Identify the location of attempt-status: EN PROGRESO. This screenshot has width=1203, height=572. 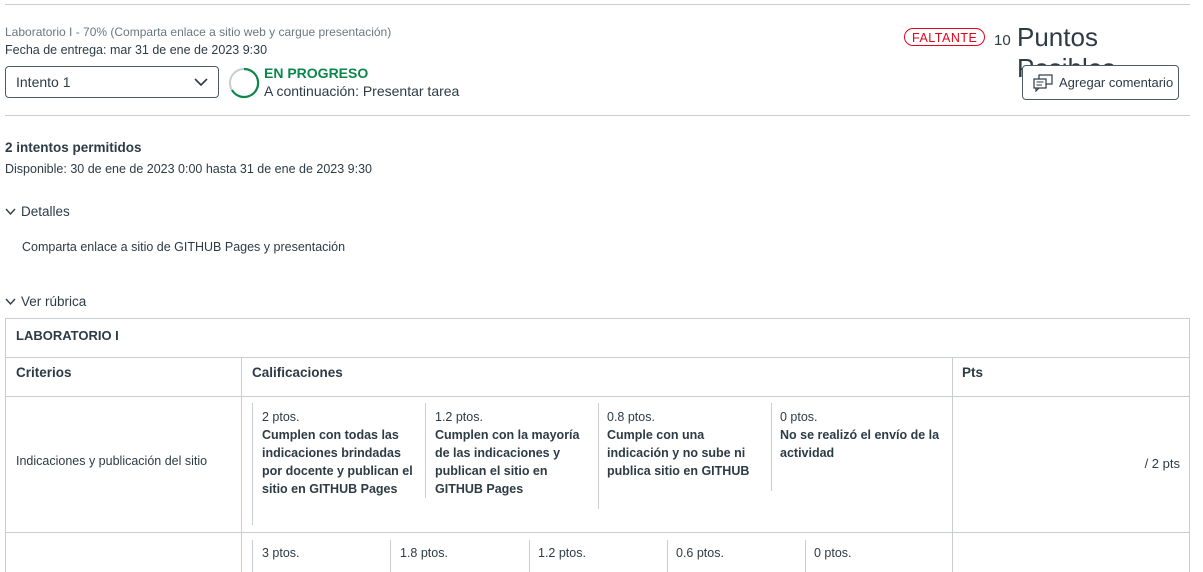
(316, 73).